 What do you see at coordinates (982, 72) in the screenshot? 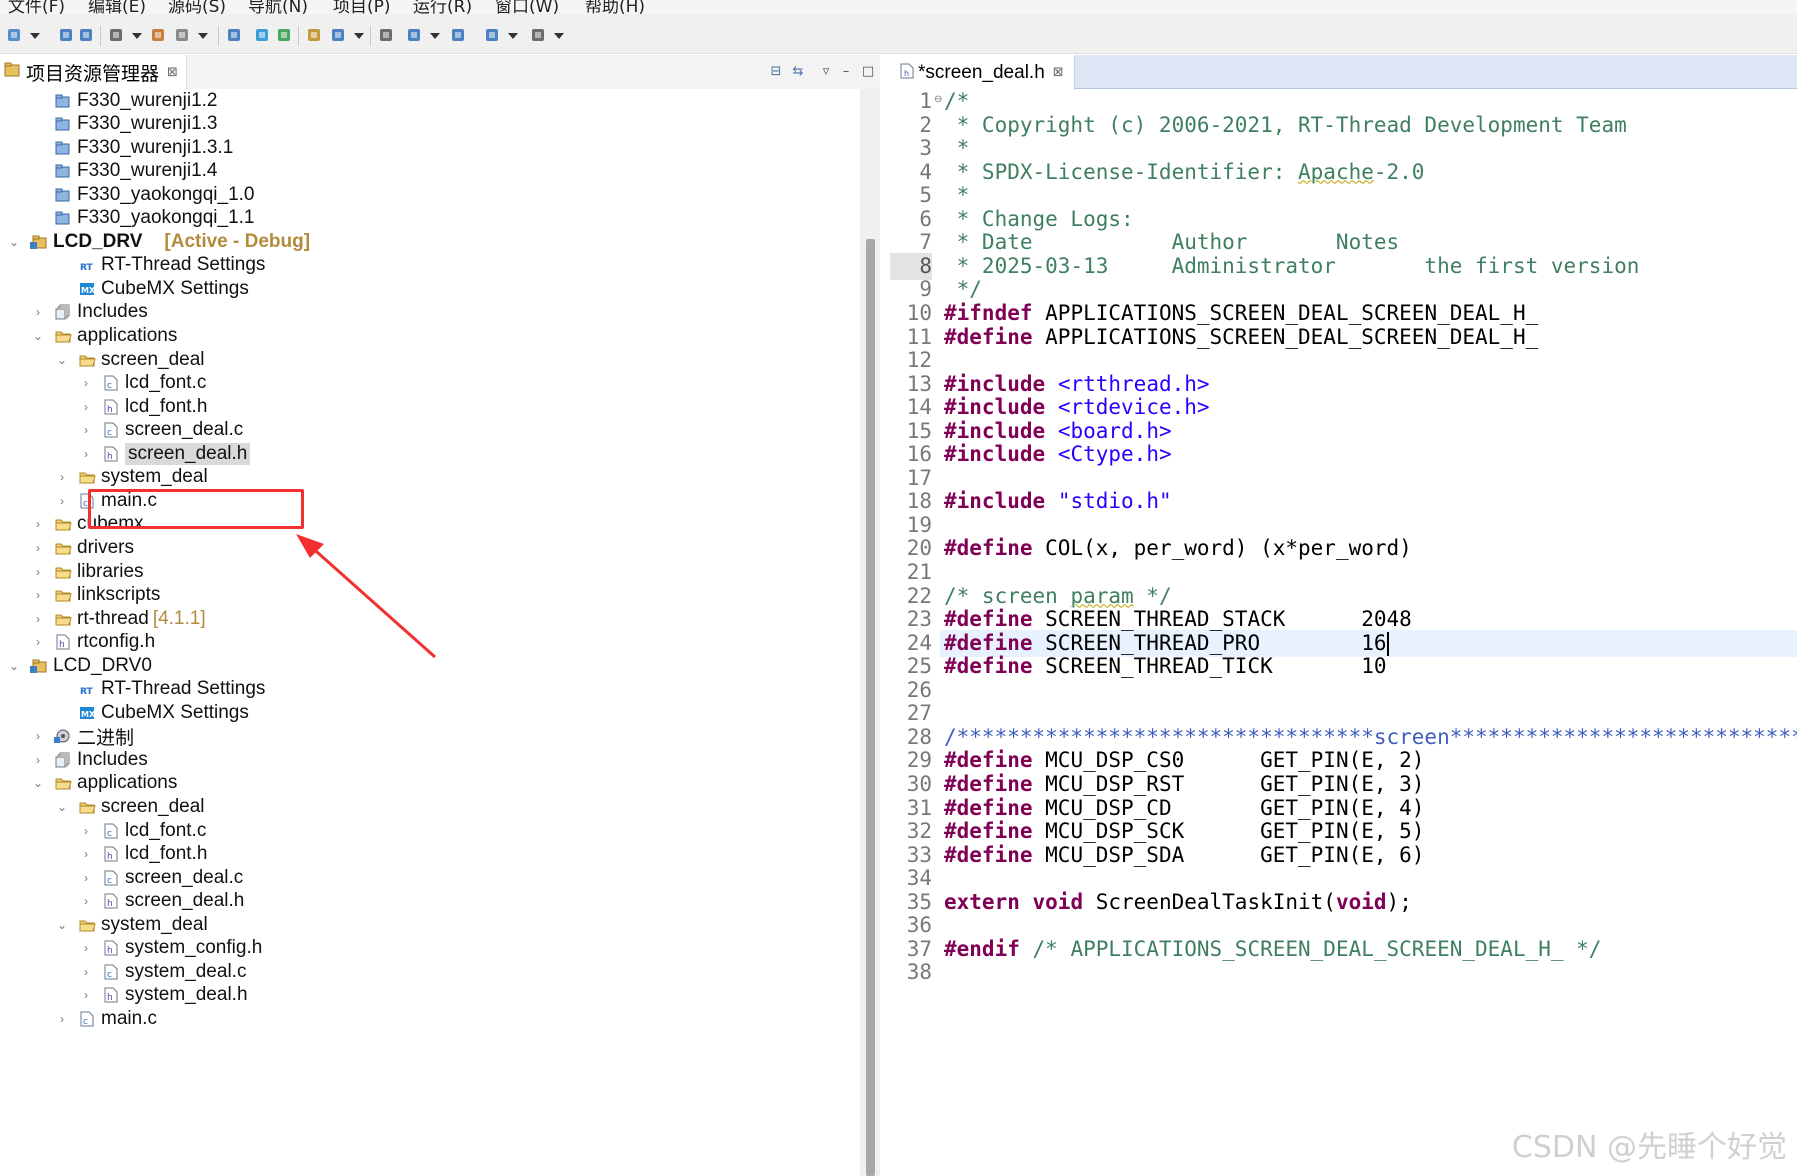
I see `editor-tab-screen-deal-h: h *screen_deal.h ⊠` at bounding box center [982, 72].